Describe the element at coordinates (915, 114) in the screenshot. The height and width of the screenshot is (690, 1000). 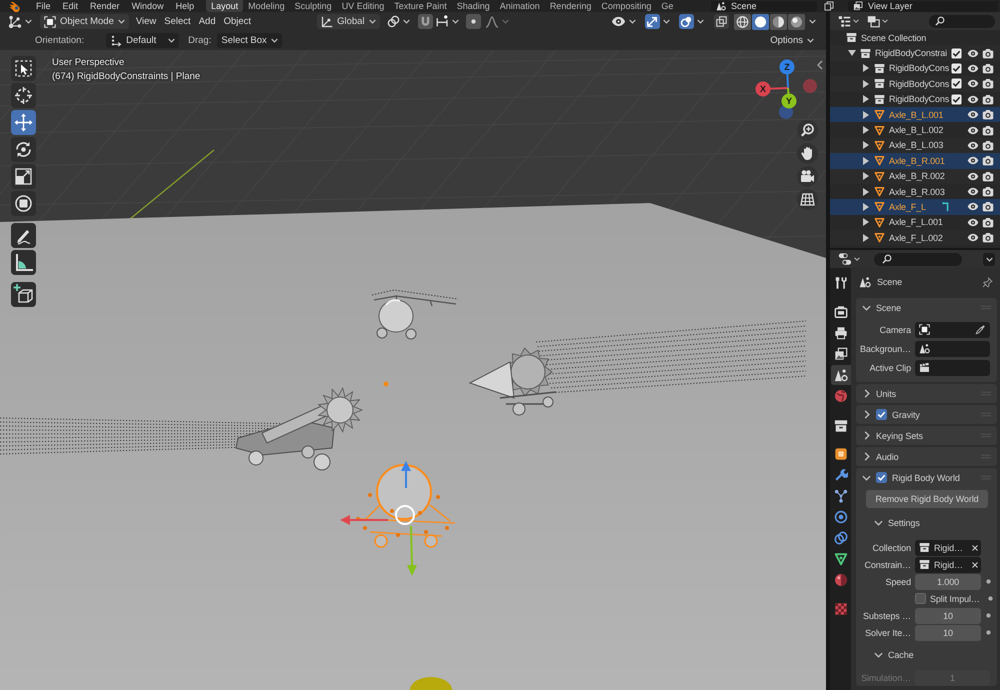
I see `outliner-row: Axle_B_L.001` at that location.